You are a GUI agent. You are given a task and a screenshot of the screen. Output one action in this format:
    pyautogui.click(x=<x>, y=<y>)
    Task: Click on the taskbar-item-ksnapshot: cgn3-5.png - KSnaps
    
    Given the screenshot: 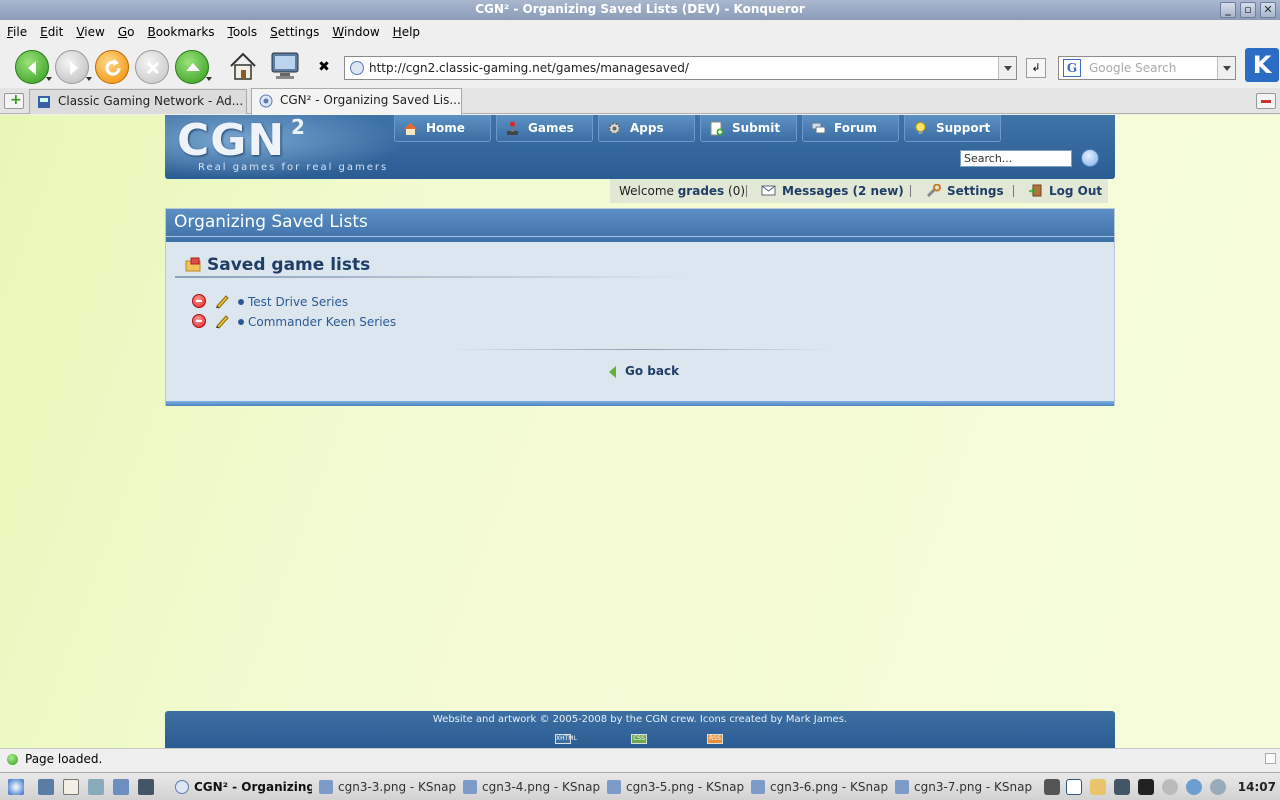 What is the action you would take?
    pyautogui.click(x=674, y=787)
    